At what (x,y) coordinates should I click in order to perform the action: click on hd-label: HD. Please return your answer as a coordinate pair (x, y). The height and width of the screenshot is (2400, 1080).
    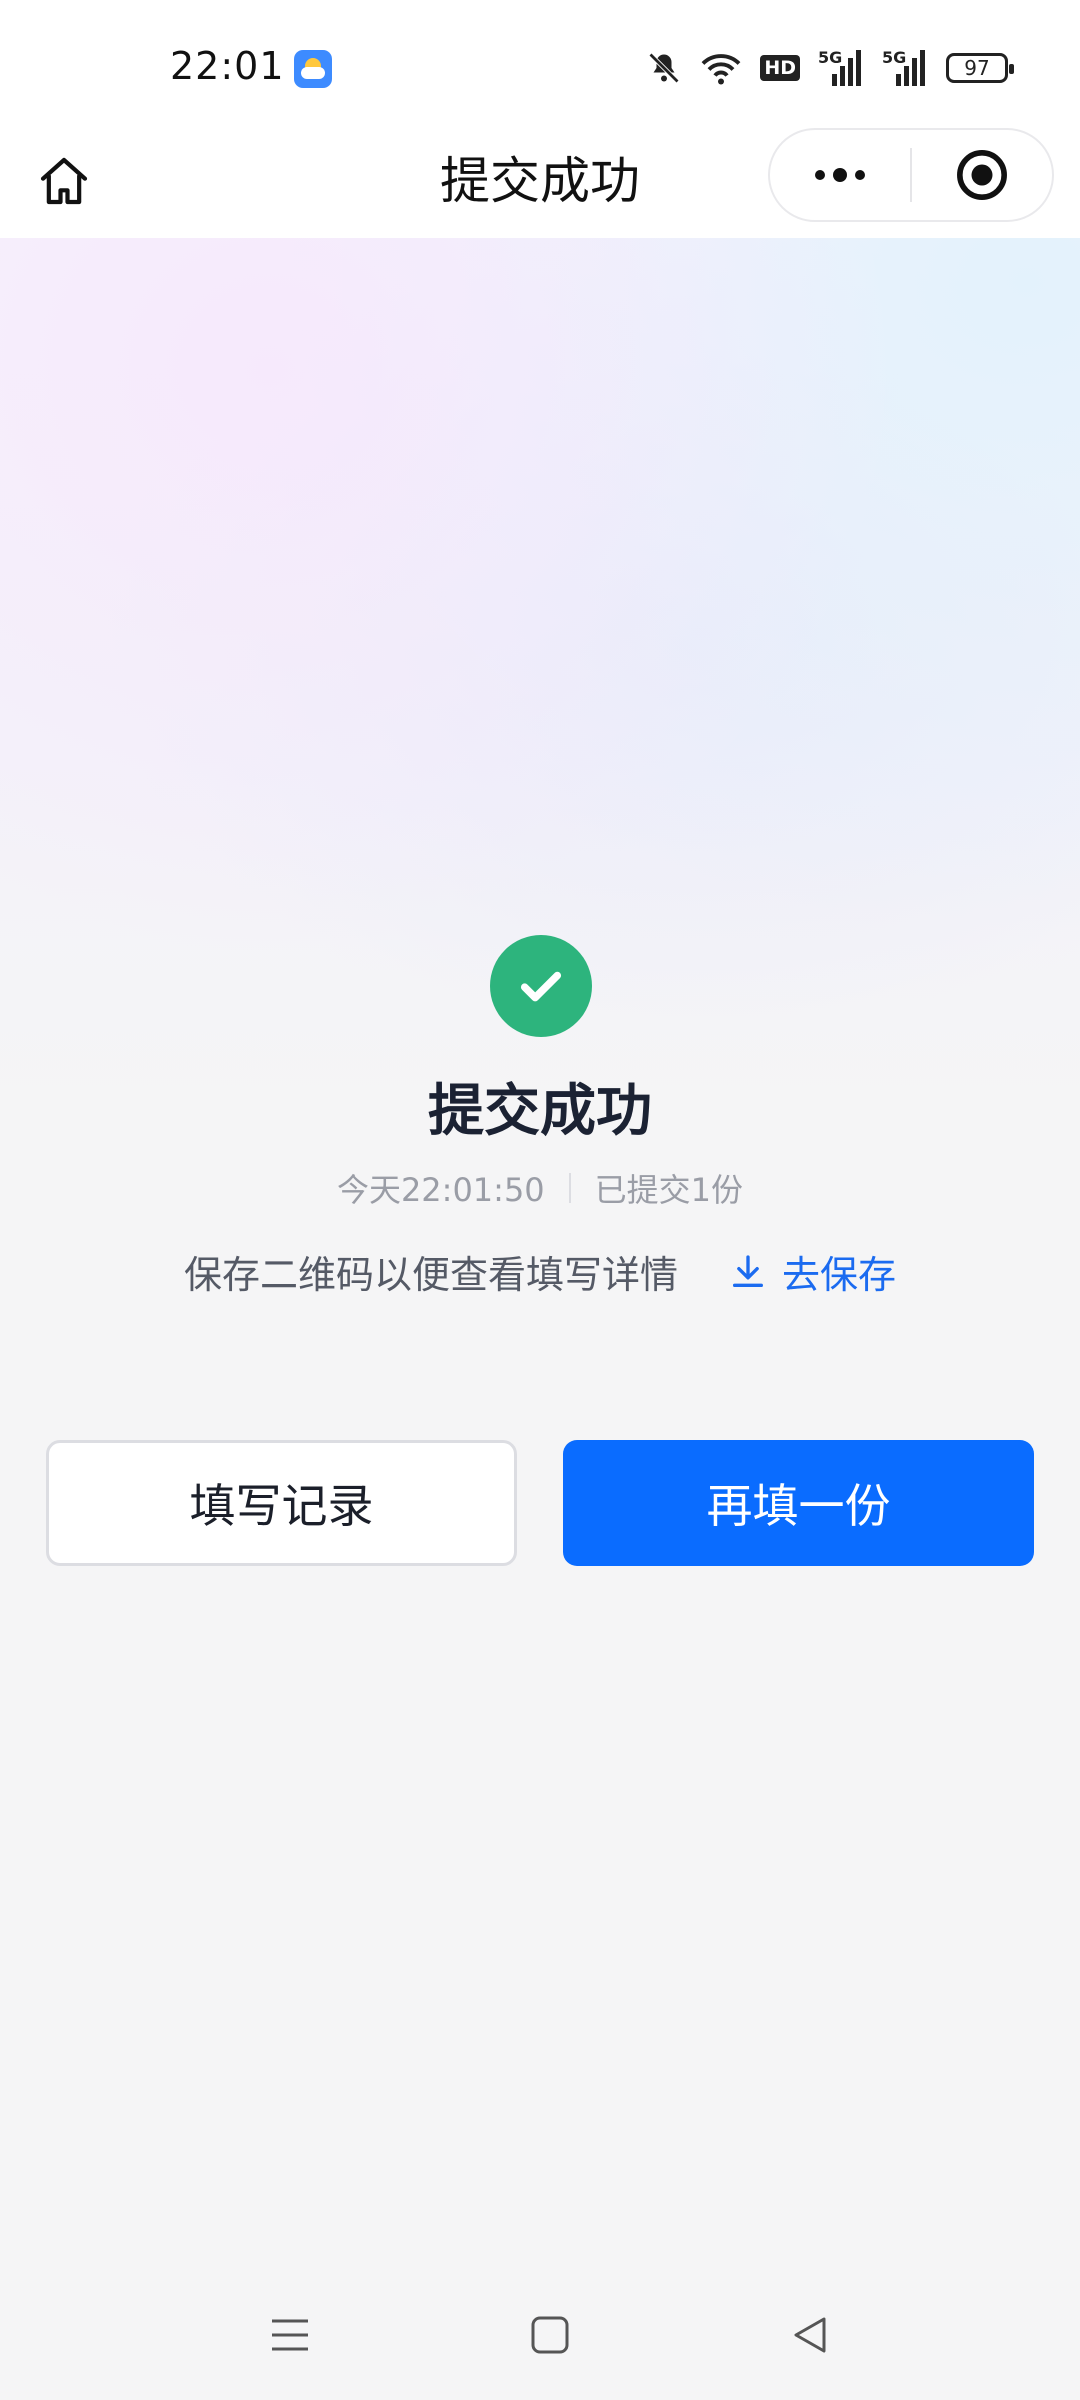
    Looking at the image, I should click on (780, 68).